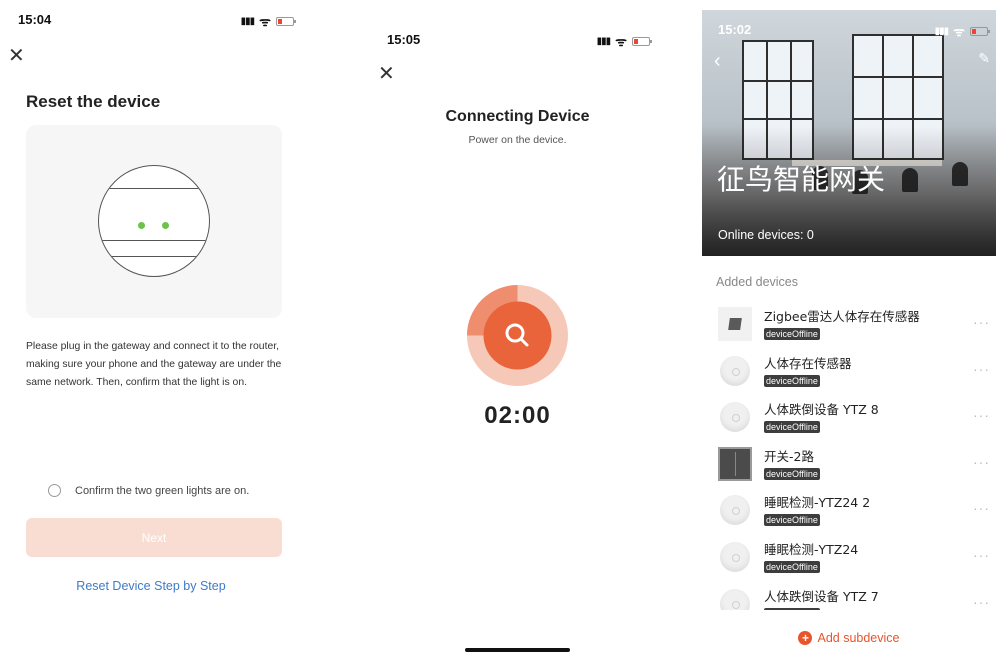 The height and width of the screenshot is (655, 996). What do you see at coordinates (717, 61) in the screenshot?
I see `back-arrow-icon: ‹` at bounding box center [717, 61].